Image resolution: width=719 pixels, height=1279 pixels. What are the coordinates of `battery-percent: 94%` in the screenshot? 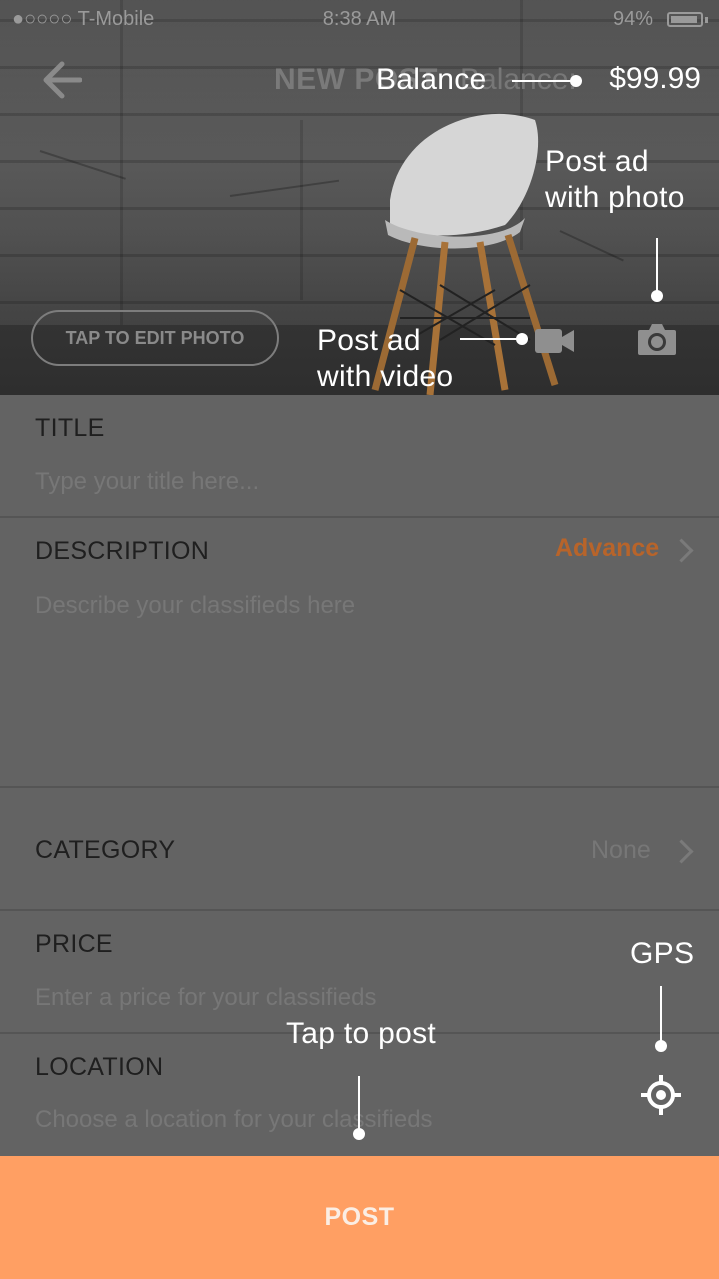 It's located at (632, 19).